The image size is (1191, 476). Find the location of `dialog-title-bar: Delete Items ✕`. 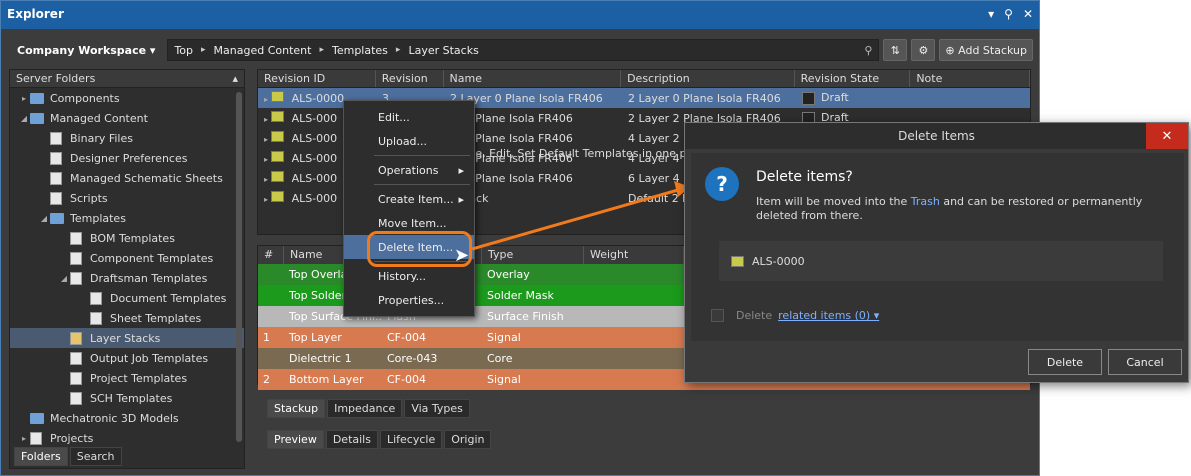

dialog-title-bar: Delete Items ✕ is located at coordinates (936, 136).